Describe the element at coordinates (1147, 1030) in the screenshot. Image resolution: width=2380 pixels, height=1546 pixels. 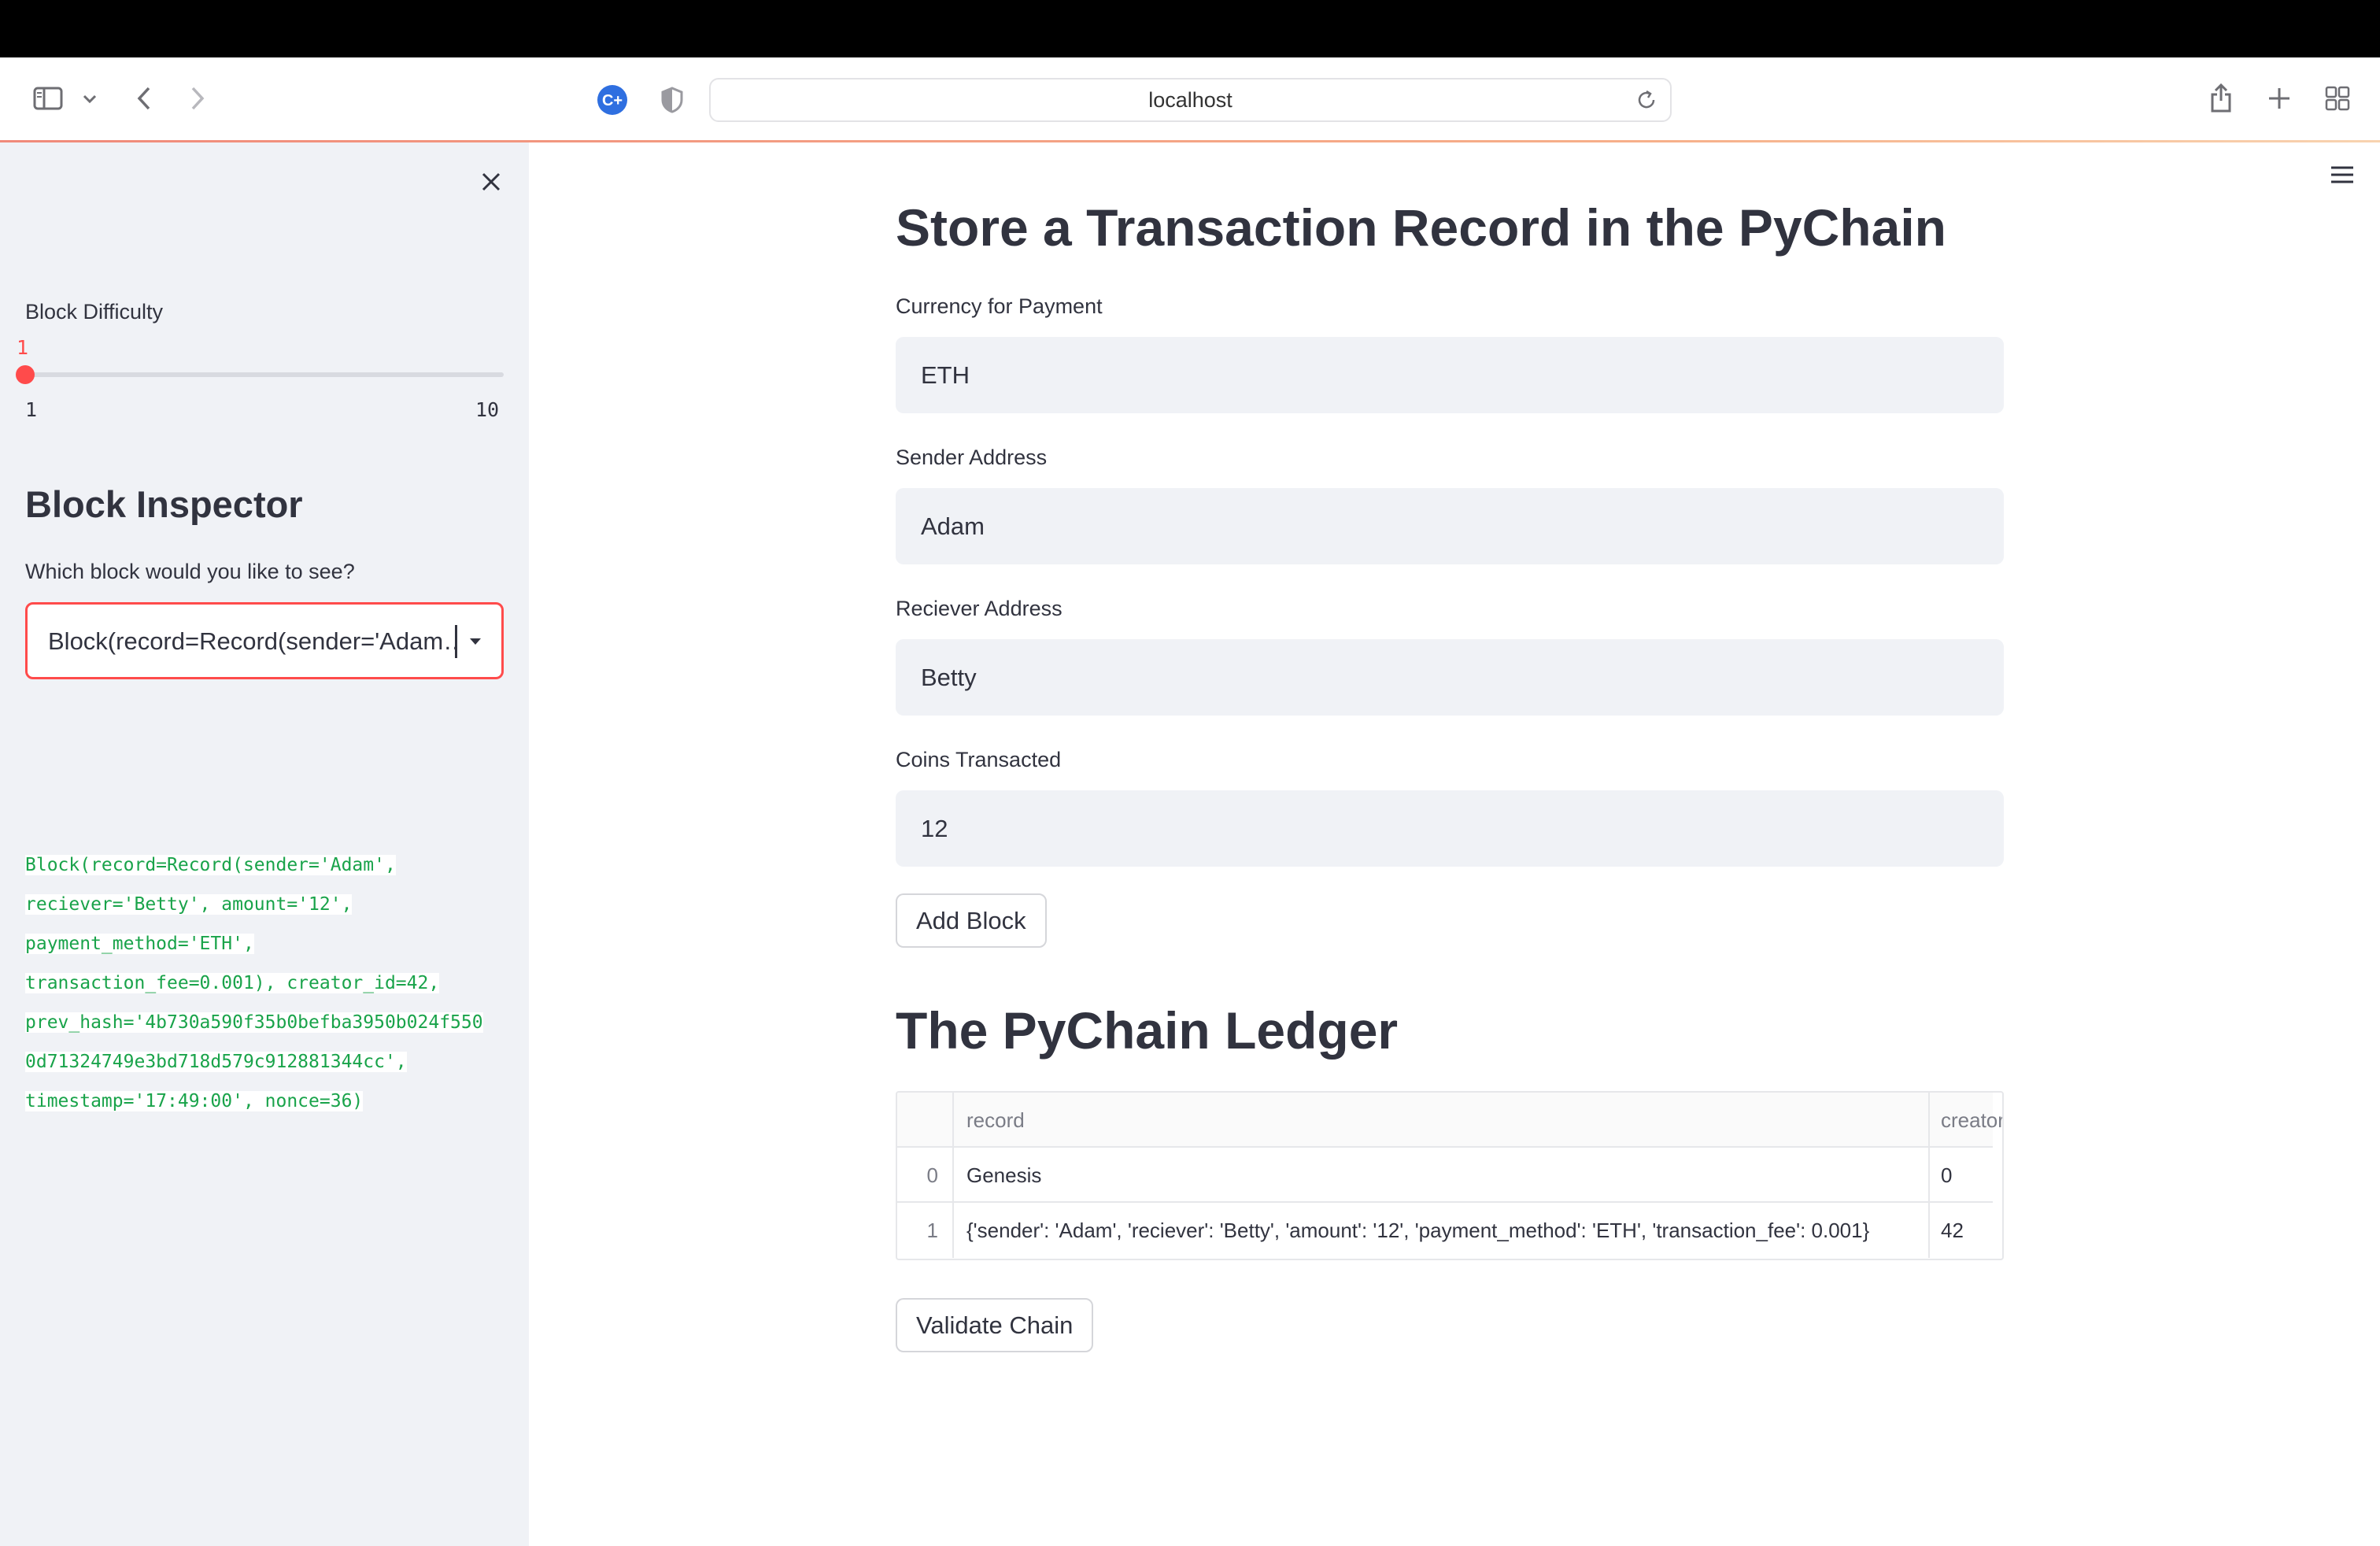
I see `ledger-title: The PyChain Ledger` at that location.